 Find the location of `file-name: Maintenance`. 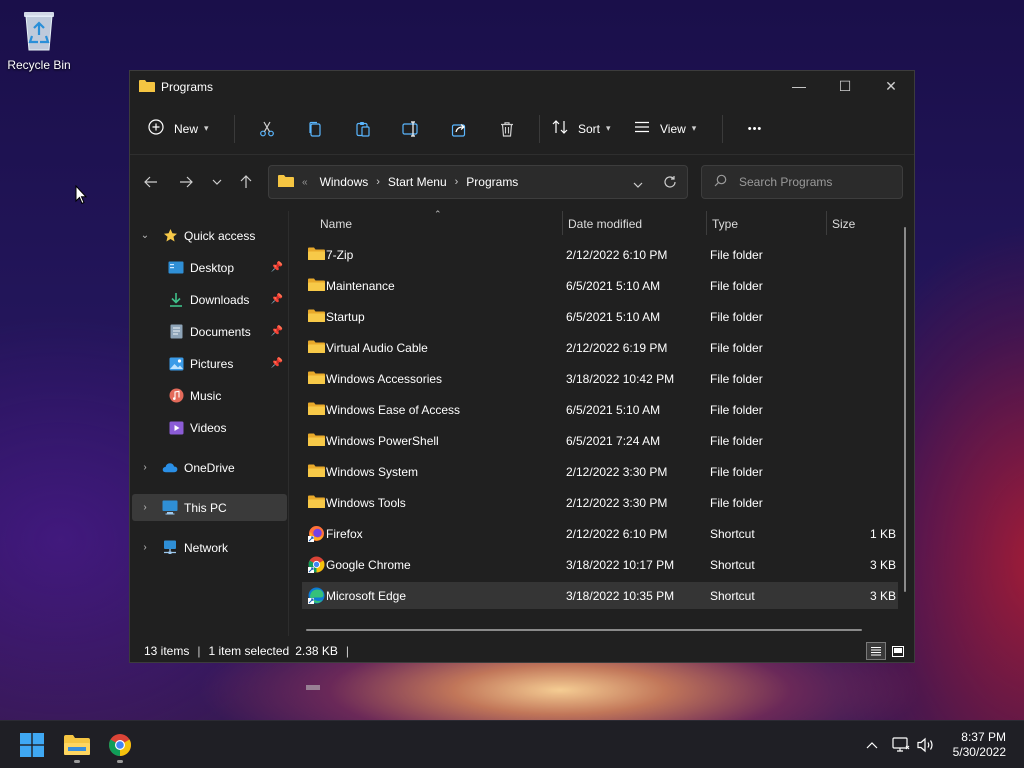

file-name: Maintenance is located at coordinates (360, 285).